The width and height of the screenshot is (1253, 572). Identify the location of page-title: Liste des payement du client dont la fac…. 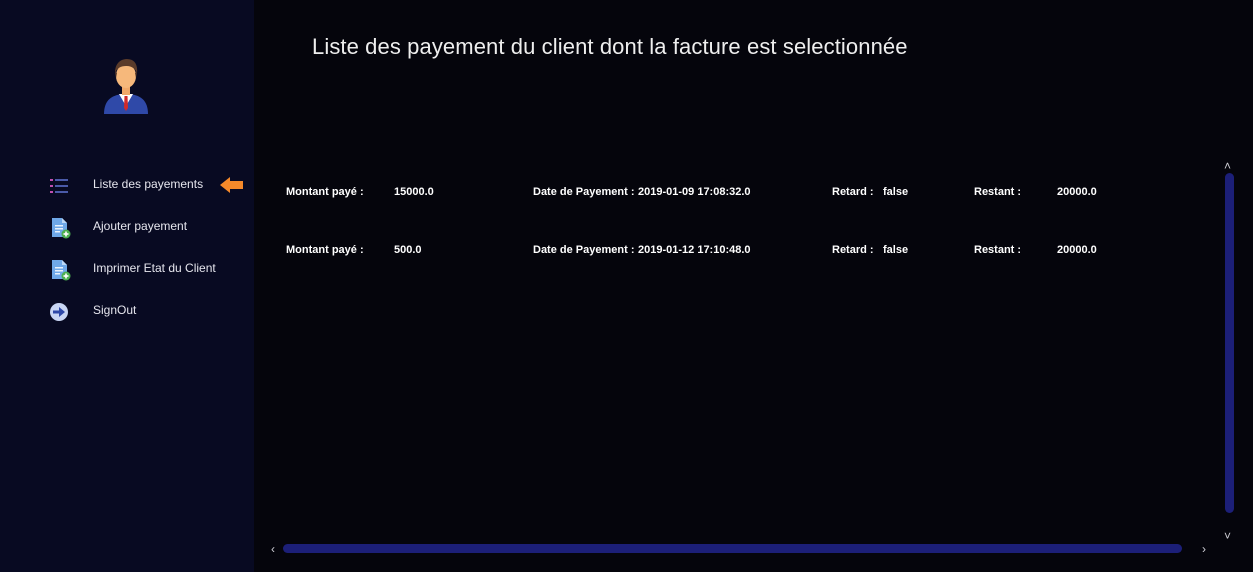
(610, 46).